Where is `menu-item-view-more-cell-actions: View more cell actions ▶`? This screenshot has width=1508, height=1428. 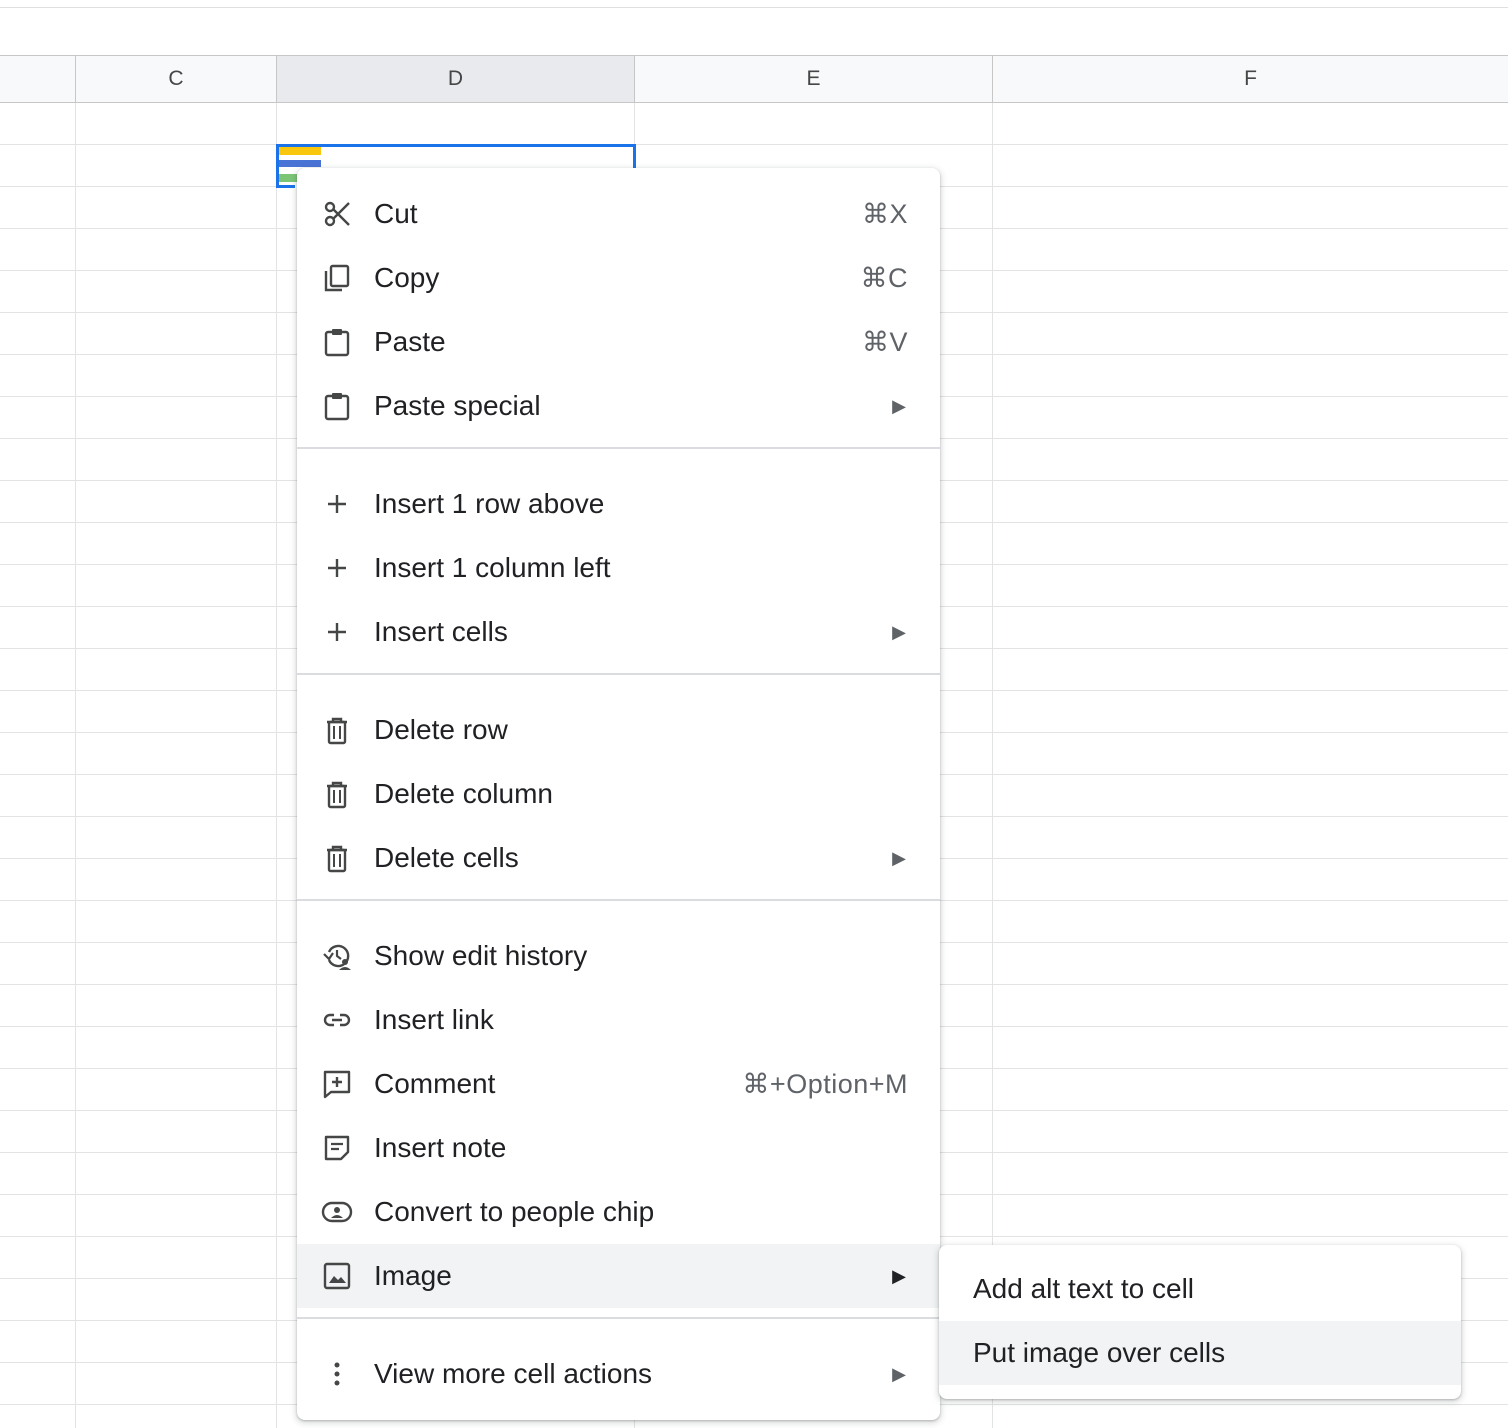
menu-item-view-more-cell-actions: View more cell actions ▶ is located at coordinates (618, 1374).